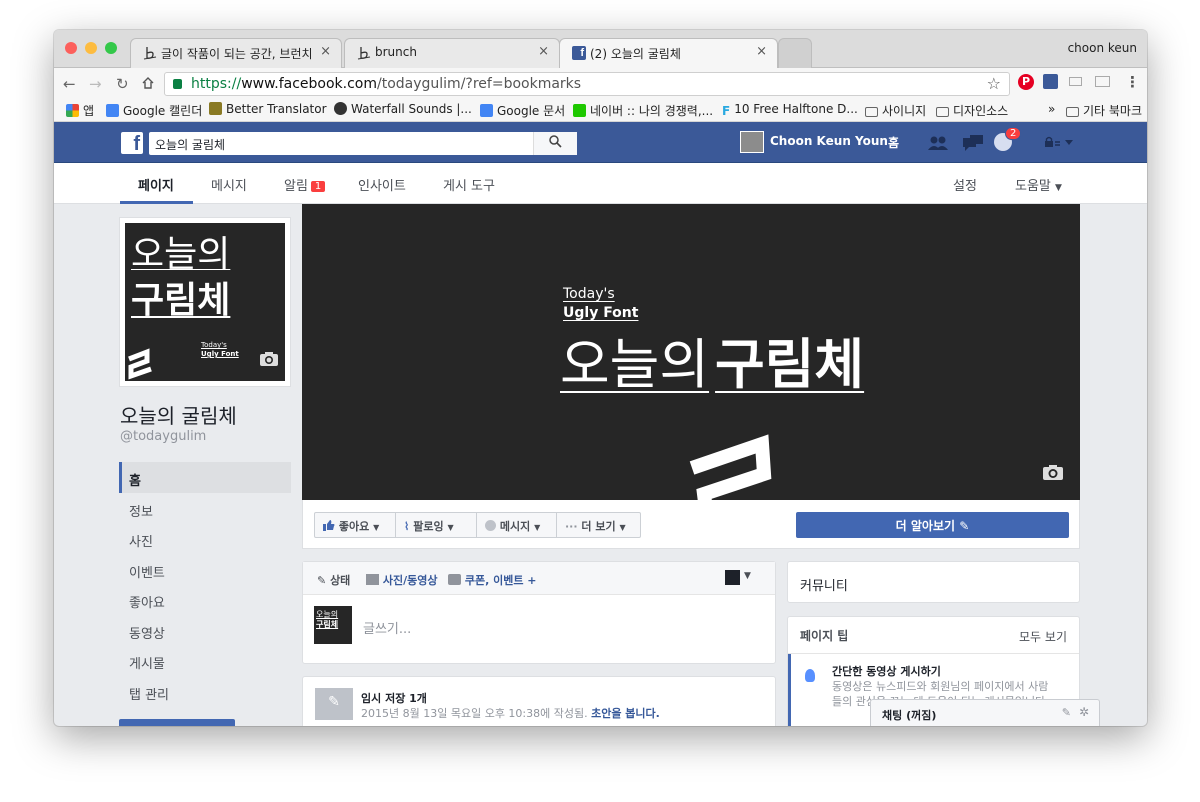 Image resolution: width=1200 pixels, height=802 pixels. What do you see at coordinates (895, 110) in the screenshot?
I see `bookmark-folder: 사이니지` at bounding box center [895, 110].